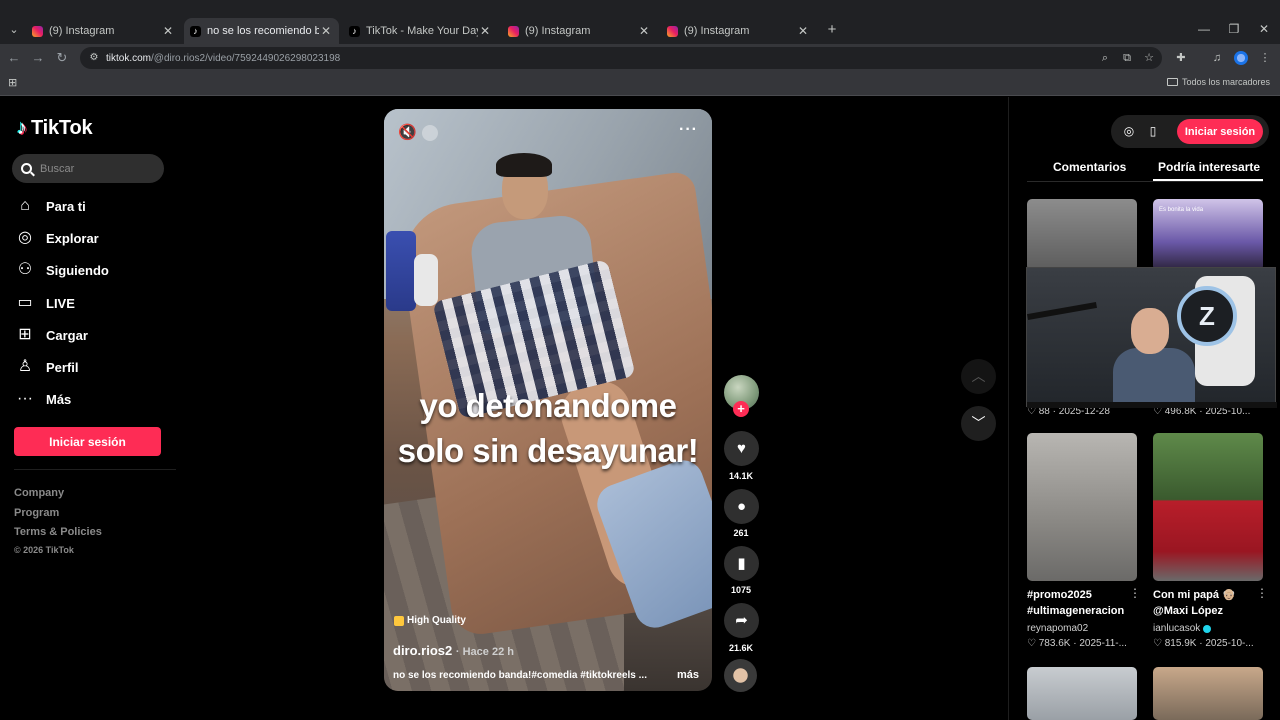 The height and width of the screenshot is (720, 1280). I want to click on video-thumbnail: Es bonita la vida, so click(1208, 235).